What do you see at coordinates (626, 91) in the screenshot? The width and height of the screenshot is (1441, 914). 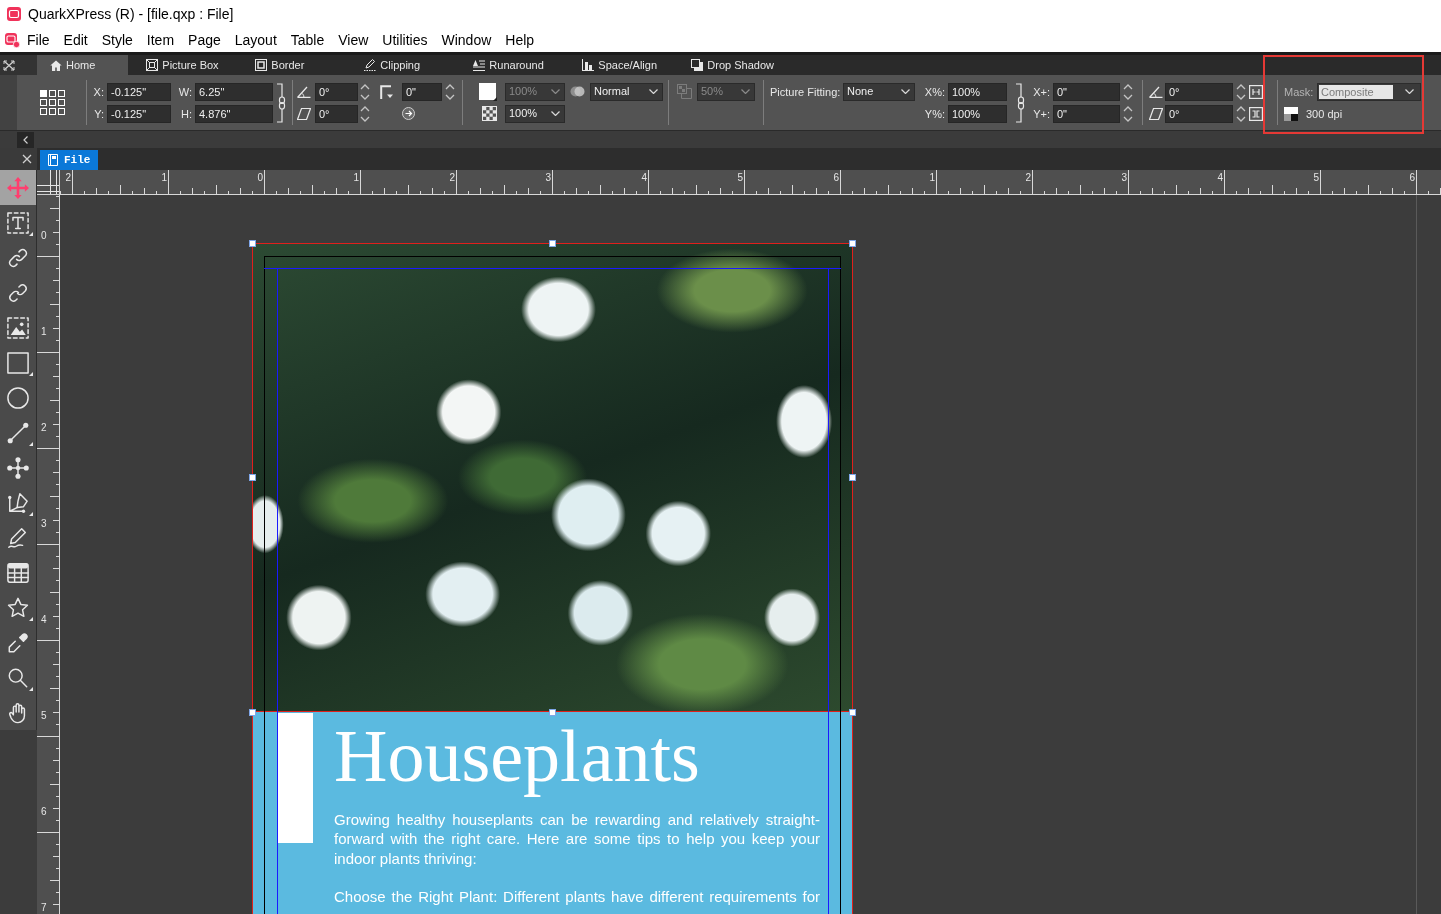 I see `blend-mode-dropdown: Normal` at bounding box center [626, 91].